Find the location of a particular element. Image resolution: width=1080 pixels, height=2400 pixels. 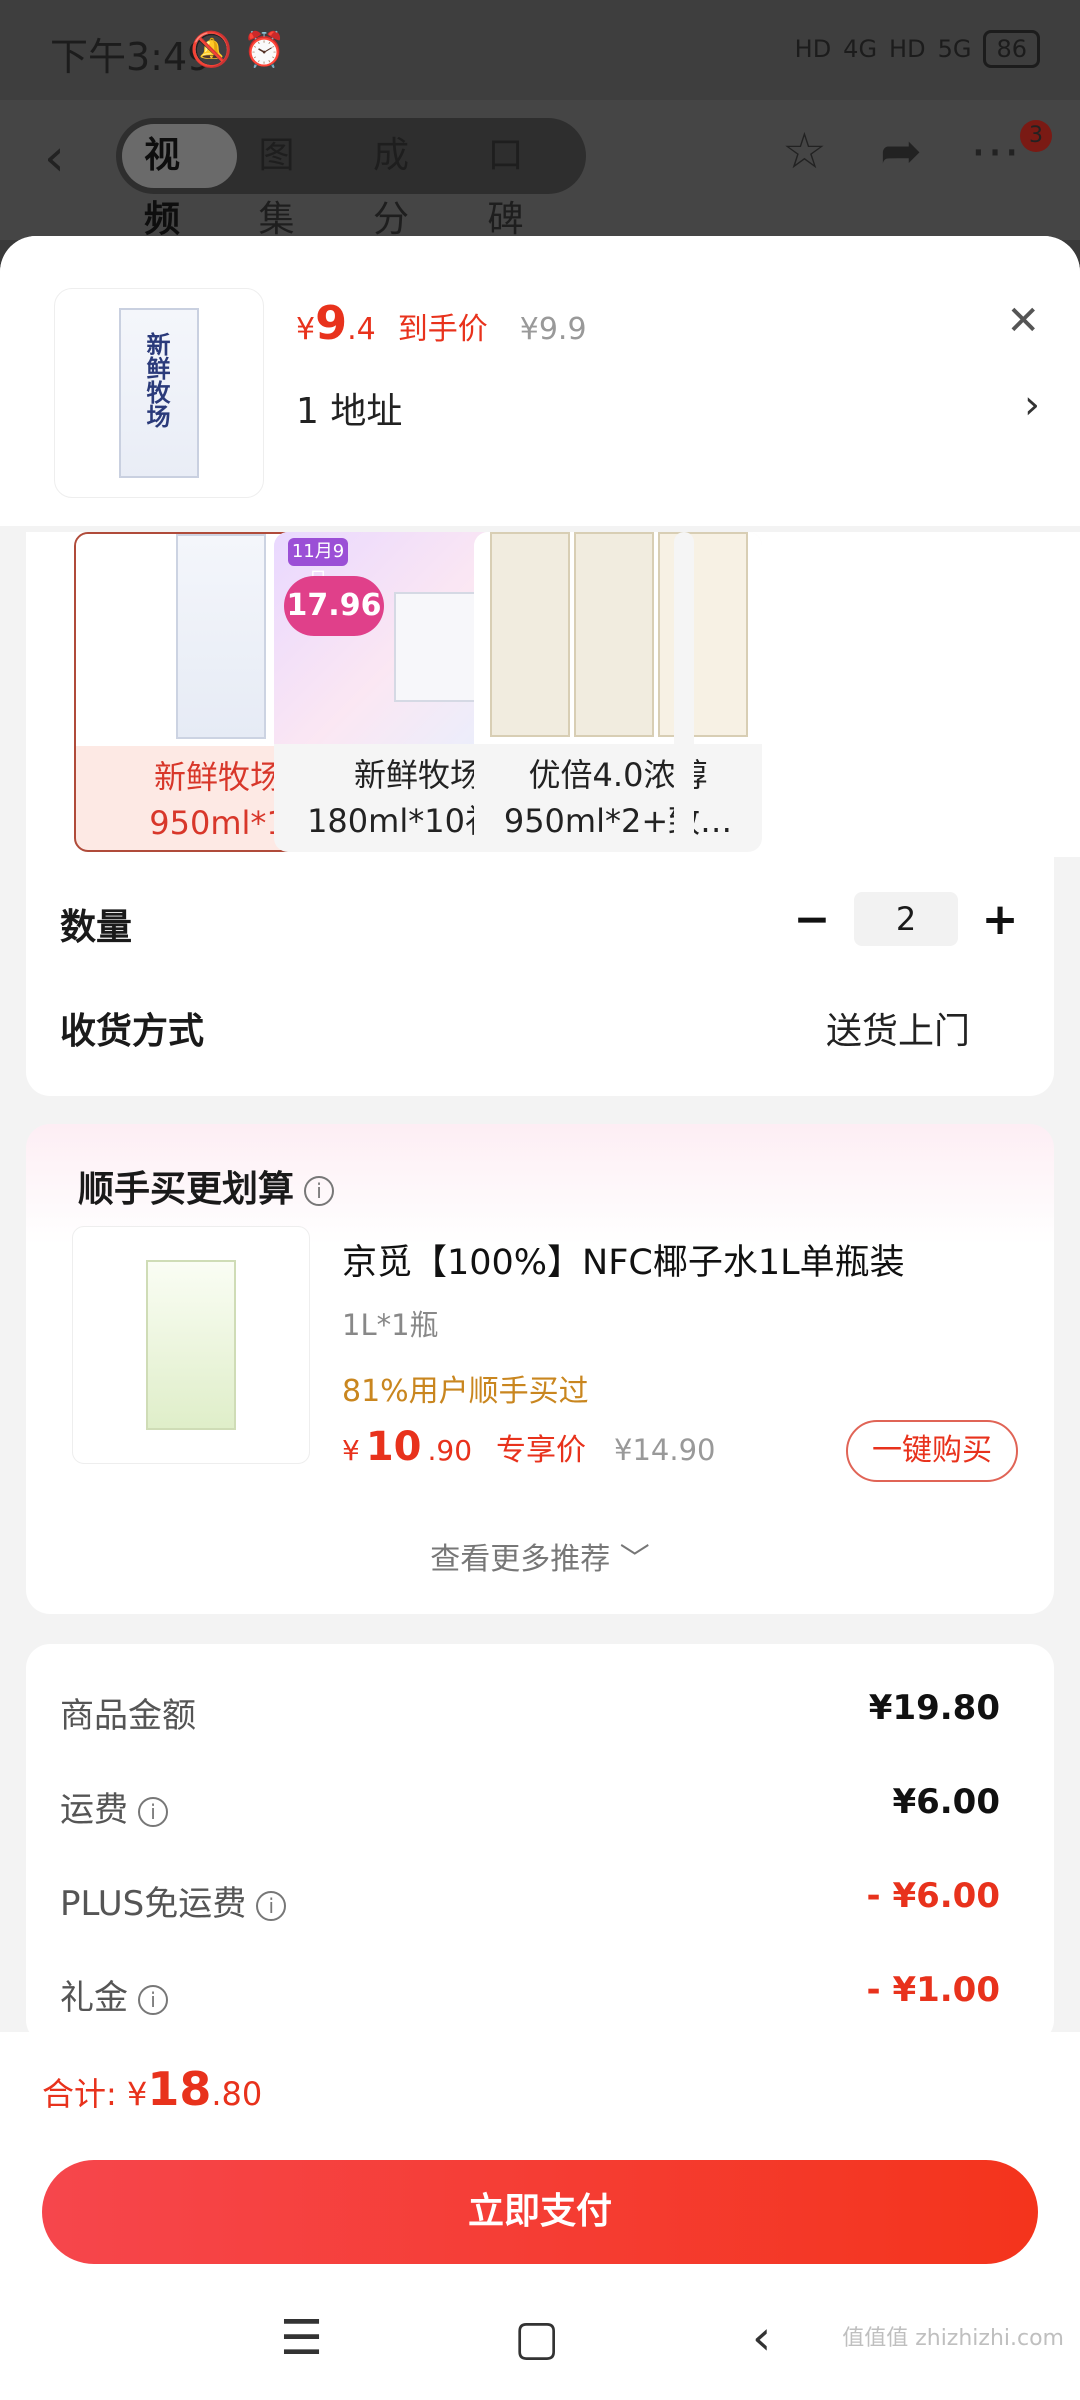

sku-option-partial is located at coordinates (684, 692).